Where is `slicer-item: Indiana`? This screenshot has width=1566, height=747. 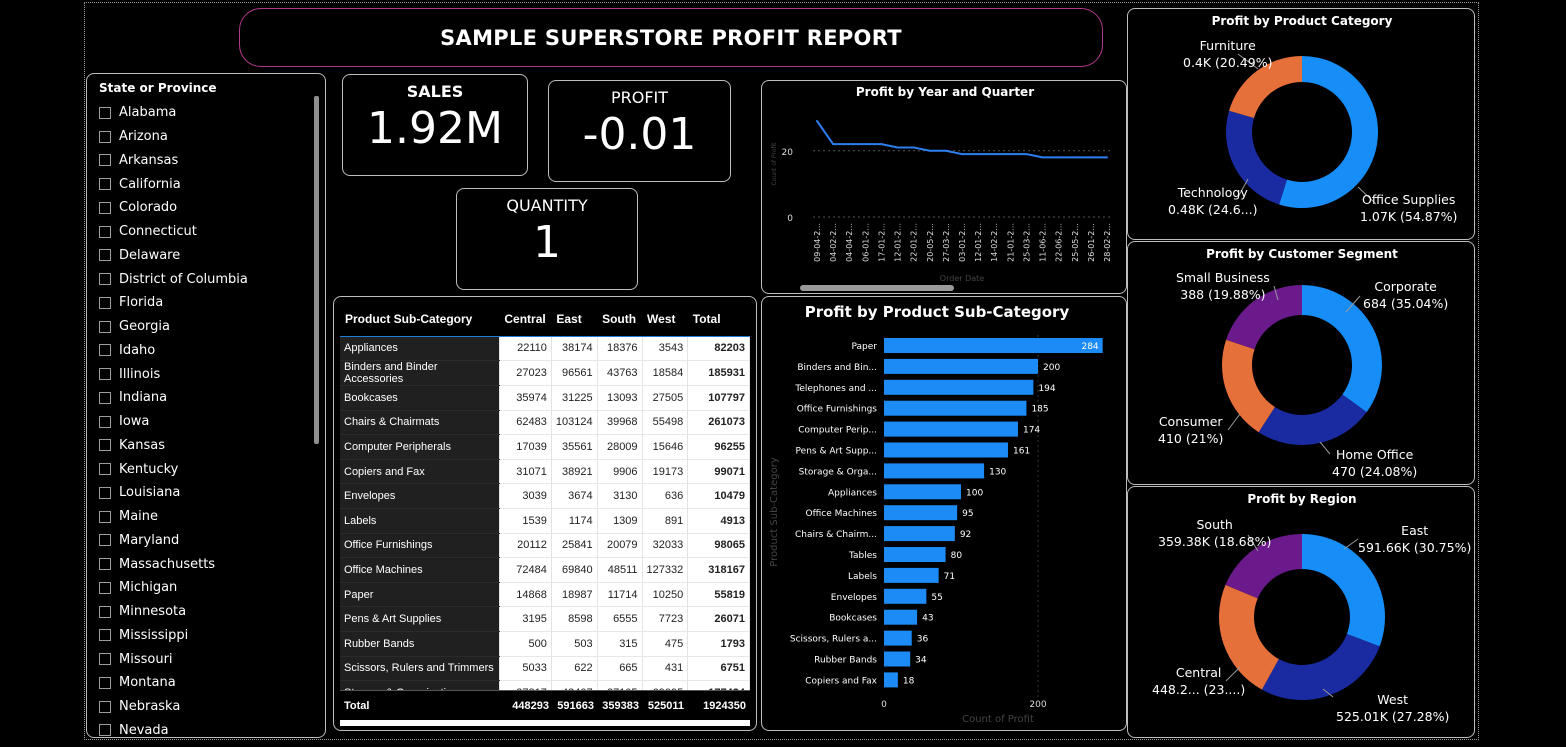
slicer-item: Indiana is located at coordinates (173, 398).